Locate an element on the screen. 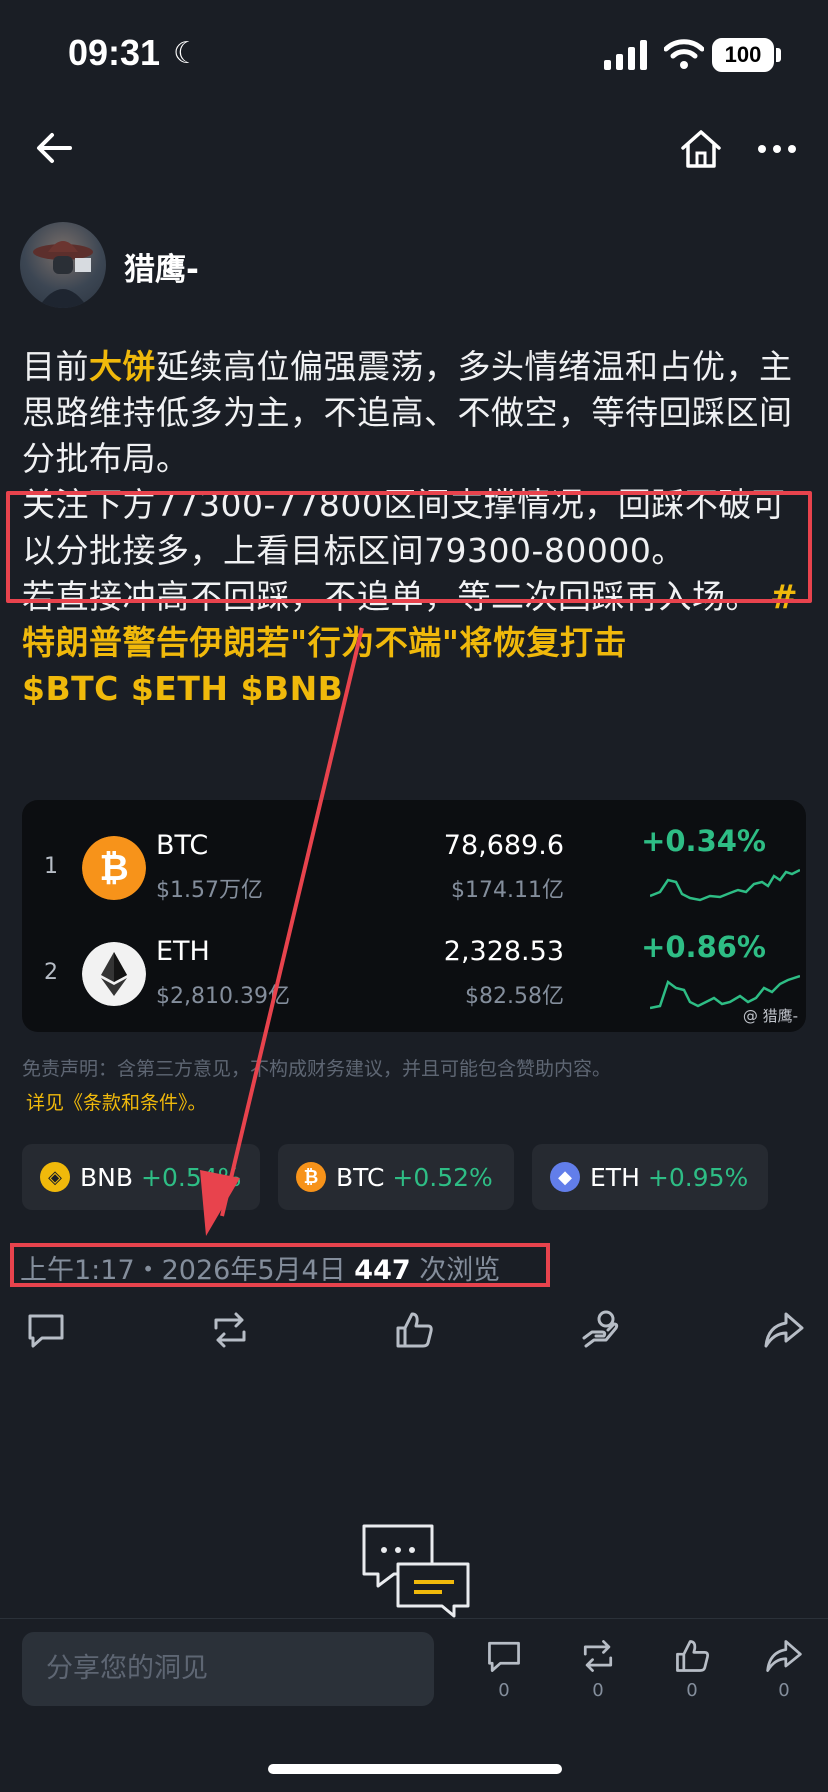  back-arrow-icon is located at coordinates (54, 148).